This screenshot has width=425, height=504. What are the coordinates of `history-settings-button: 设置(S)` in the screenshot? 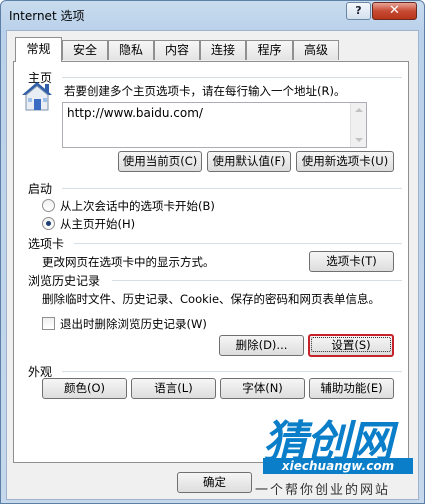 It's located at (351, 345).